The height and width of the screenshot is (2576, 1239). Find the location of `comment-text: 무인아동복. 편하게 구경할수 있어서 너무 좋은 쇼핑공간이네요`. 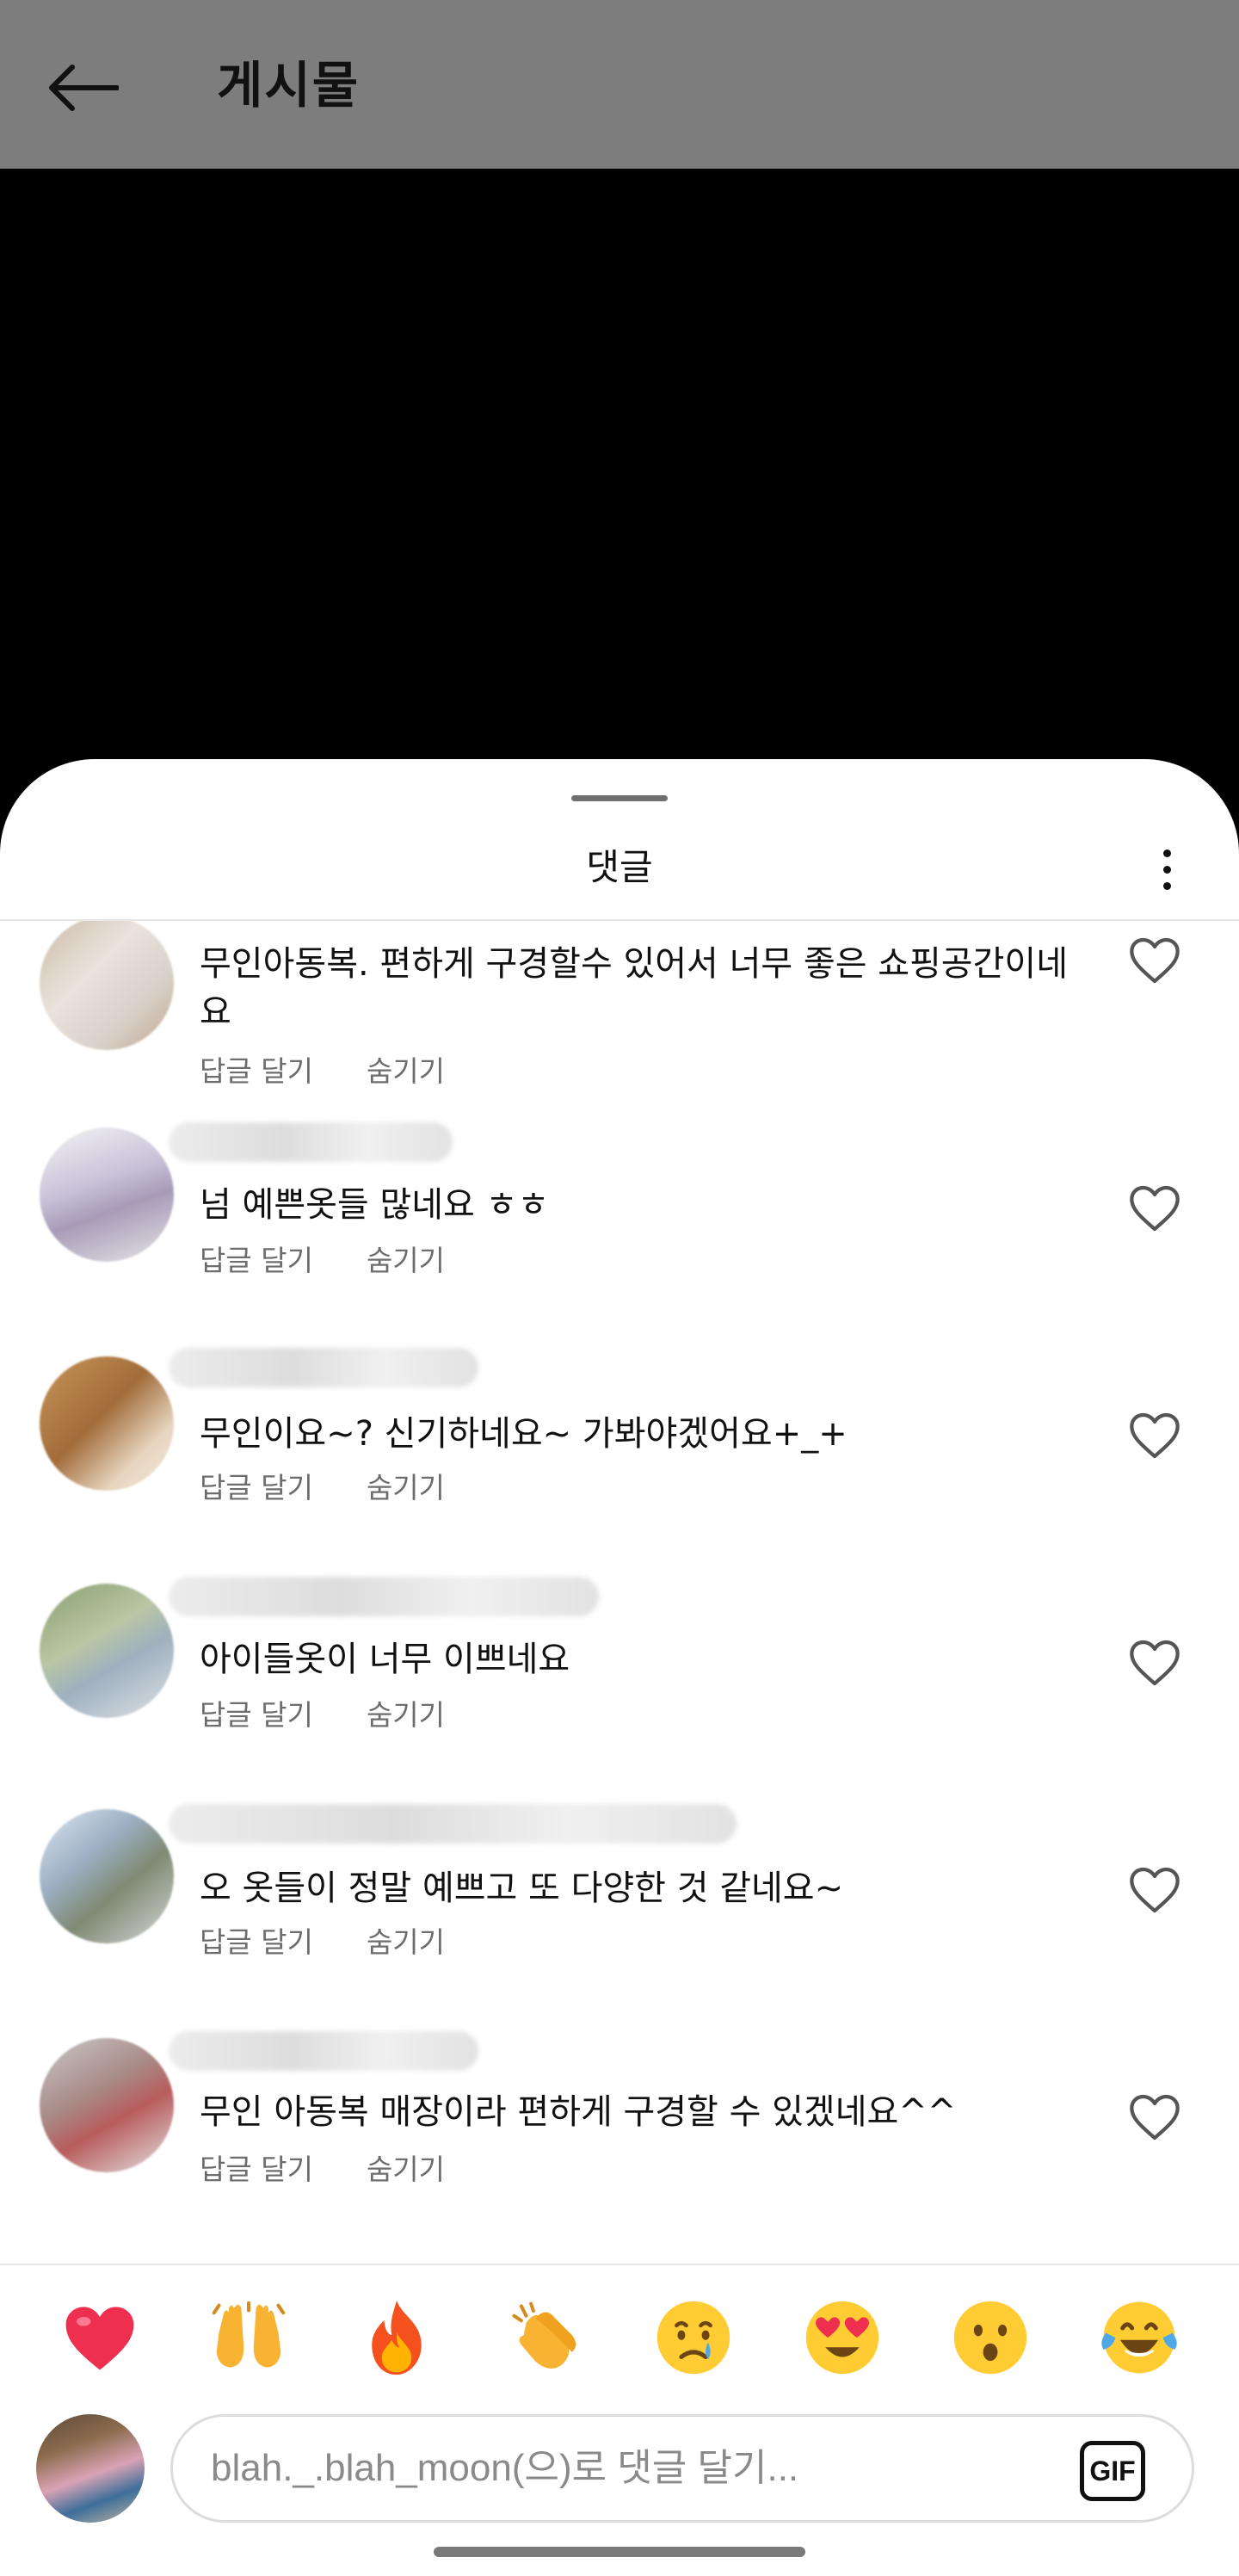

comment-text: 무인아동복. 편하게 구경할수 있어서 너무 좋은 쇼핑공간이네요 is located at coordinates (634, 988).